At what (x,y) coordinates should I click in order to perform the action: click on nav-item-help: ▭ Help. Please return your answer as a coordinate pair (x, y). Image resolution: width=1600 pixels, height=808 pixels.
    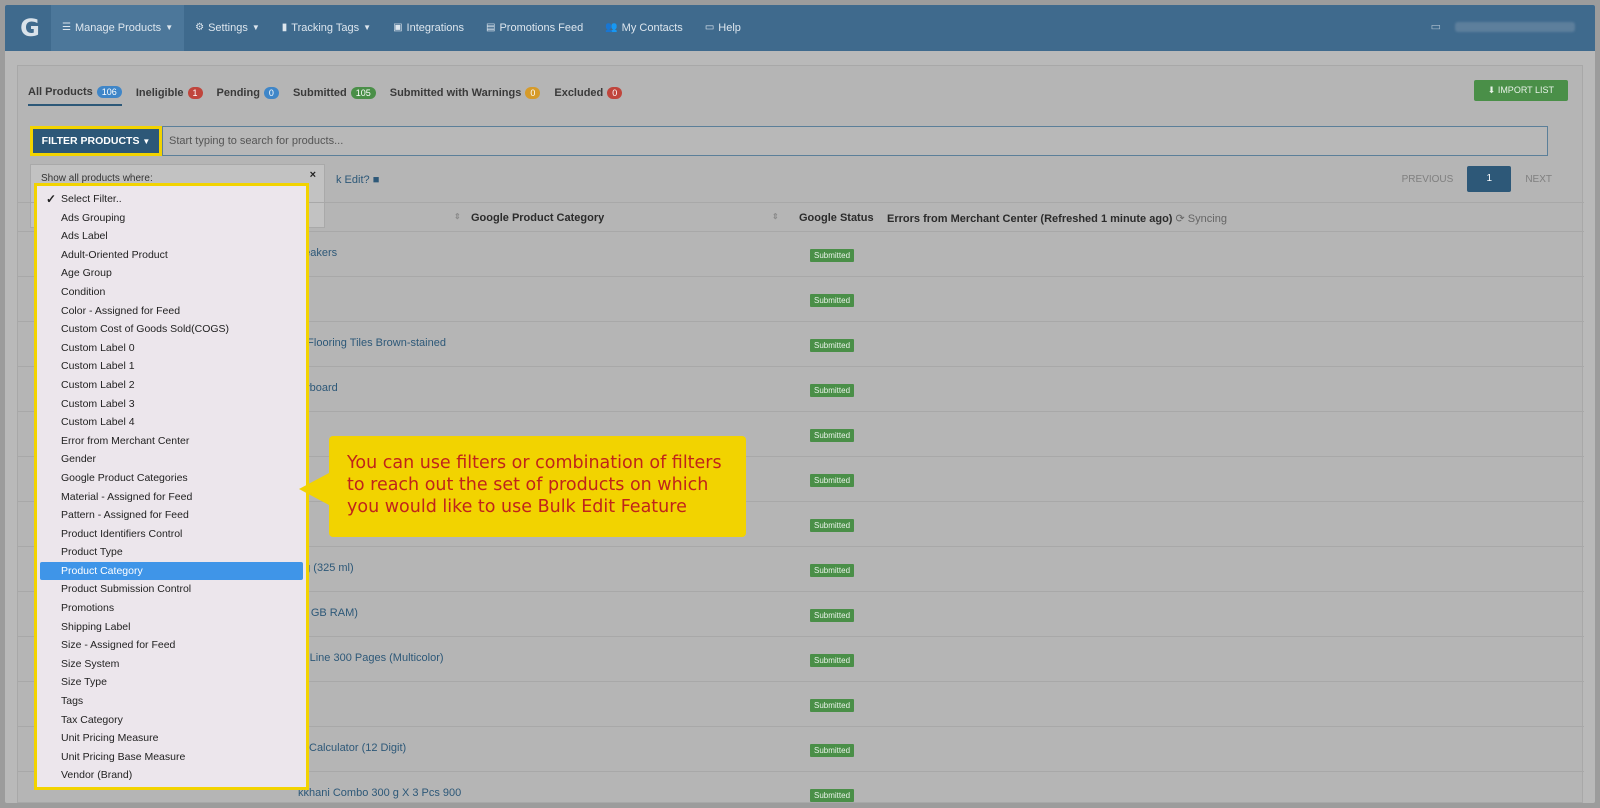
    Looking at the image, I should click on (723, 28).